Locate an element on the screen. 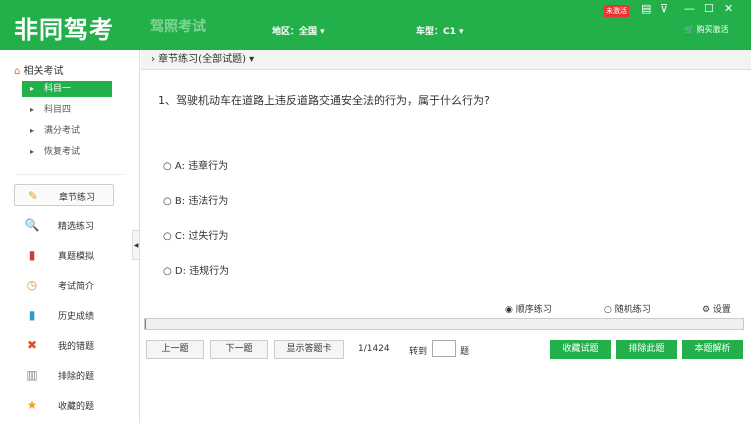 The image size is (751, 423). nav-icon: ▥ is located at coordinates (32, 375).